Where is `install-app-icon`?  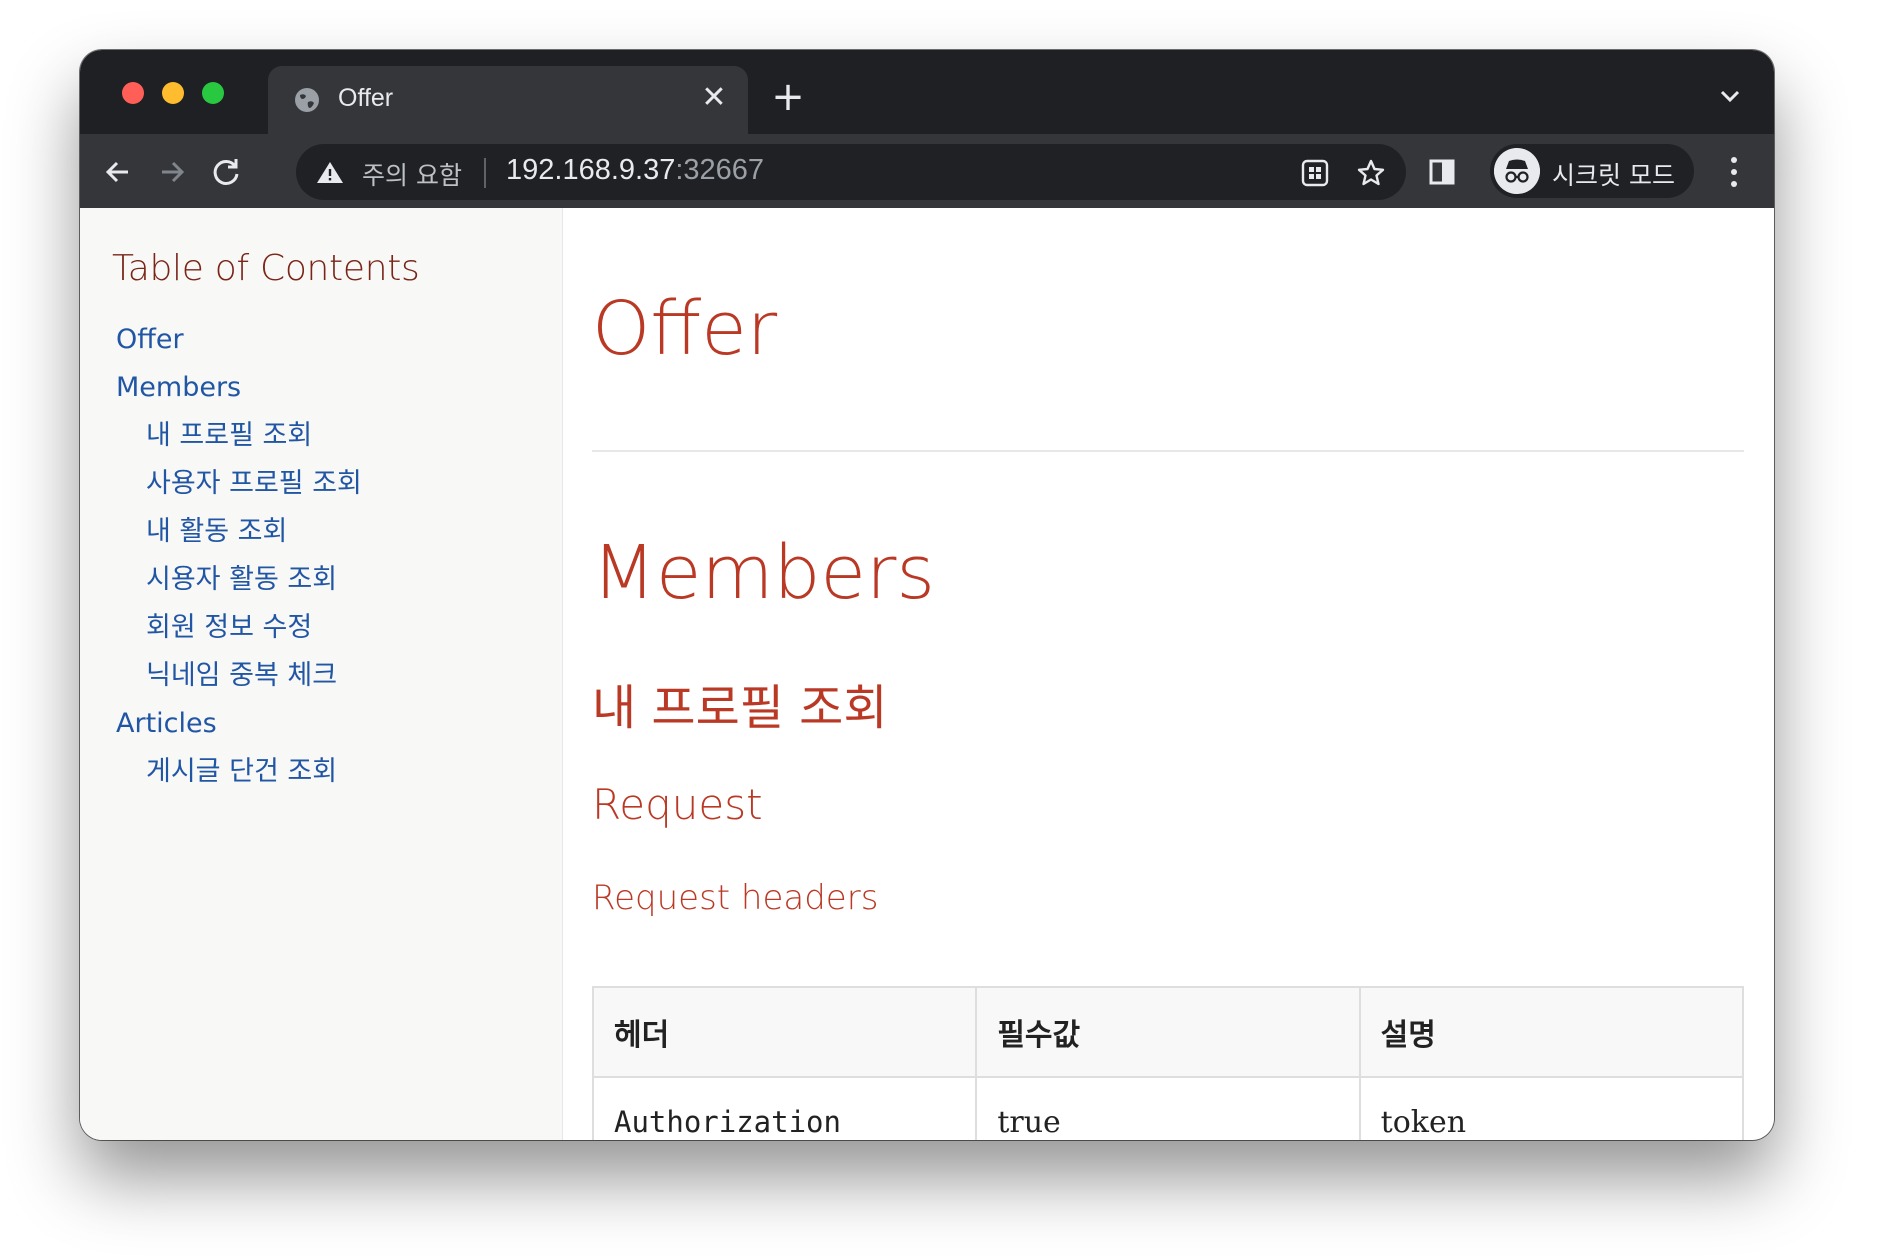 install-app-icon is located at coordinates (1315, 173).